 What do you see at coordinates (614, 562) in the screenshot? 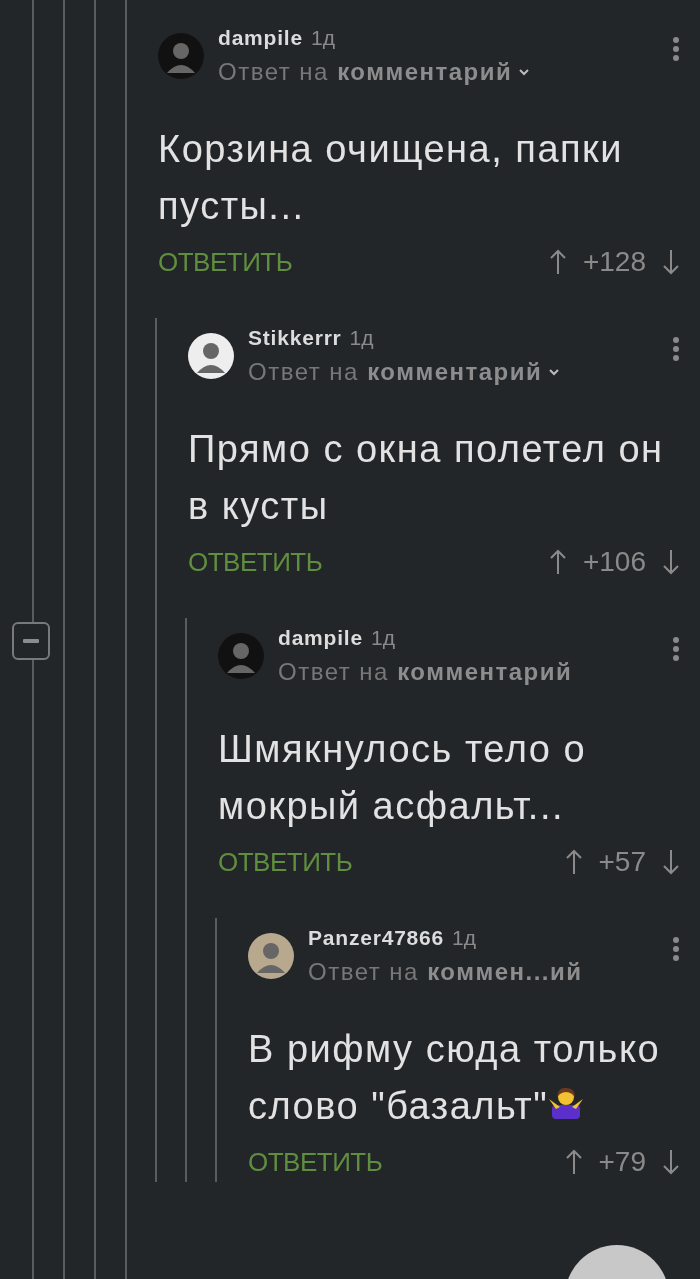
I see `score: +106` at bounding box center [614, 562].